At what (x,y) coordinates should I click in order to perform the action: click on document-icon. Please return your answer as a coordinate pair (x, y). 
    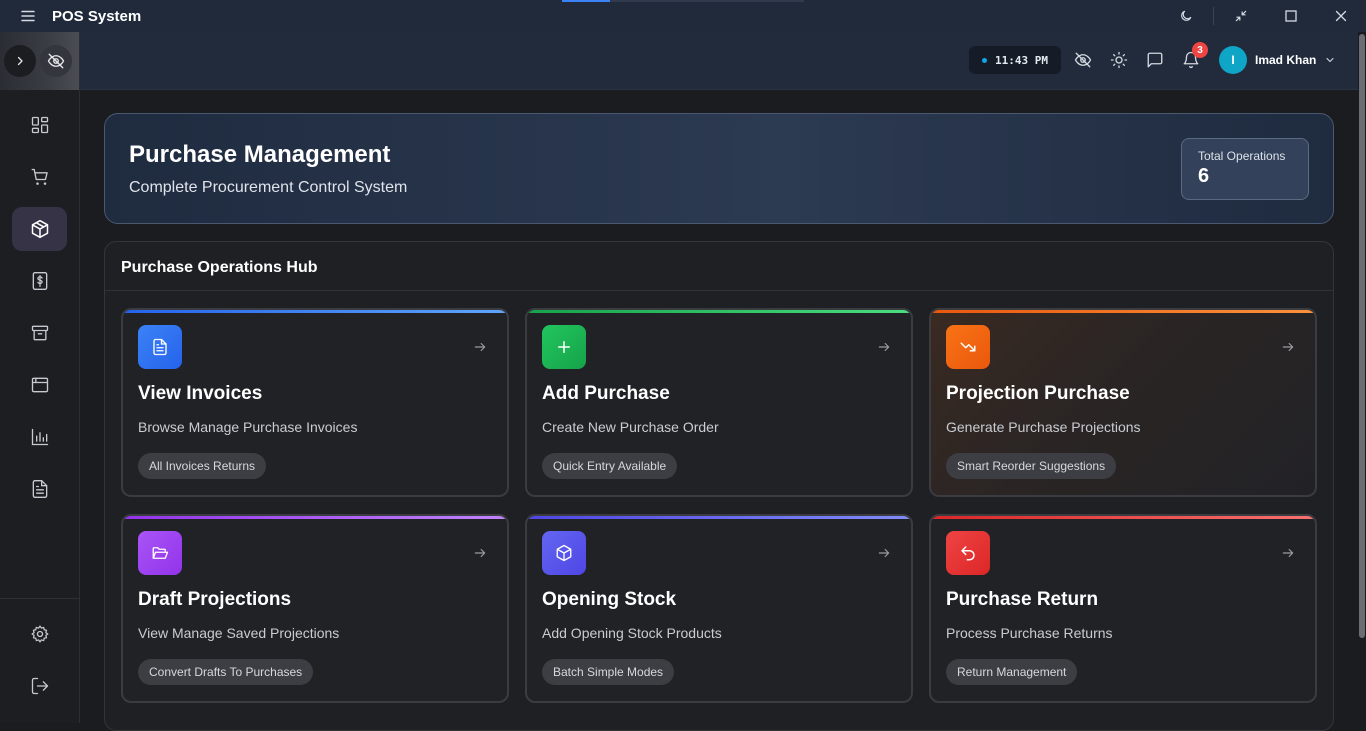
    Looking at the image, I should click on (160, 347).